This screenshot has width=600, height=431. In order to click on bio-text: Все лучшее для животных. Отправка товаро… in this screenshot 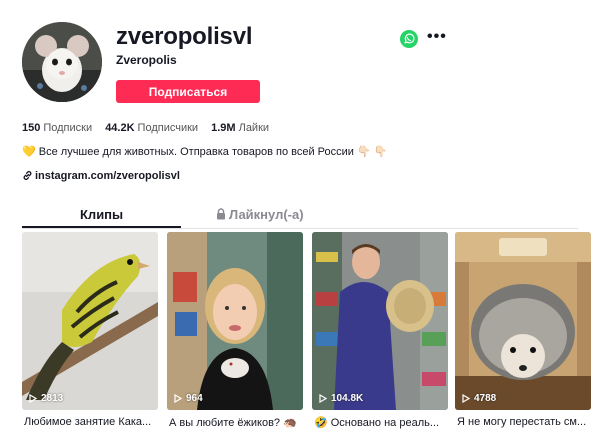, I will do `click(196, 152)`.